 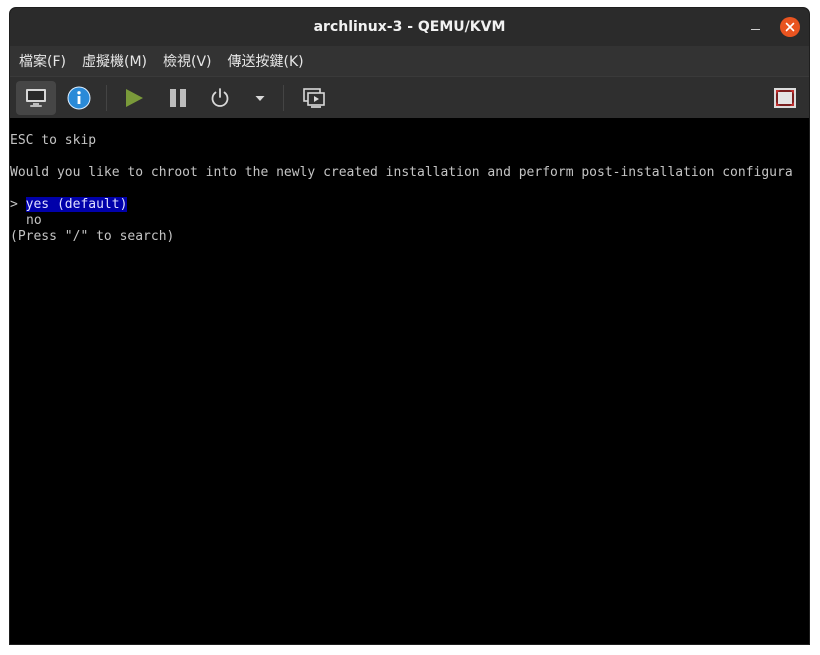 What do you see at coordinates (53, 140) in the screenshot?
I see `esc-hint: ESC to skip` at bounding box center [53, 140].